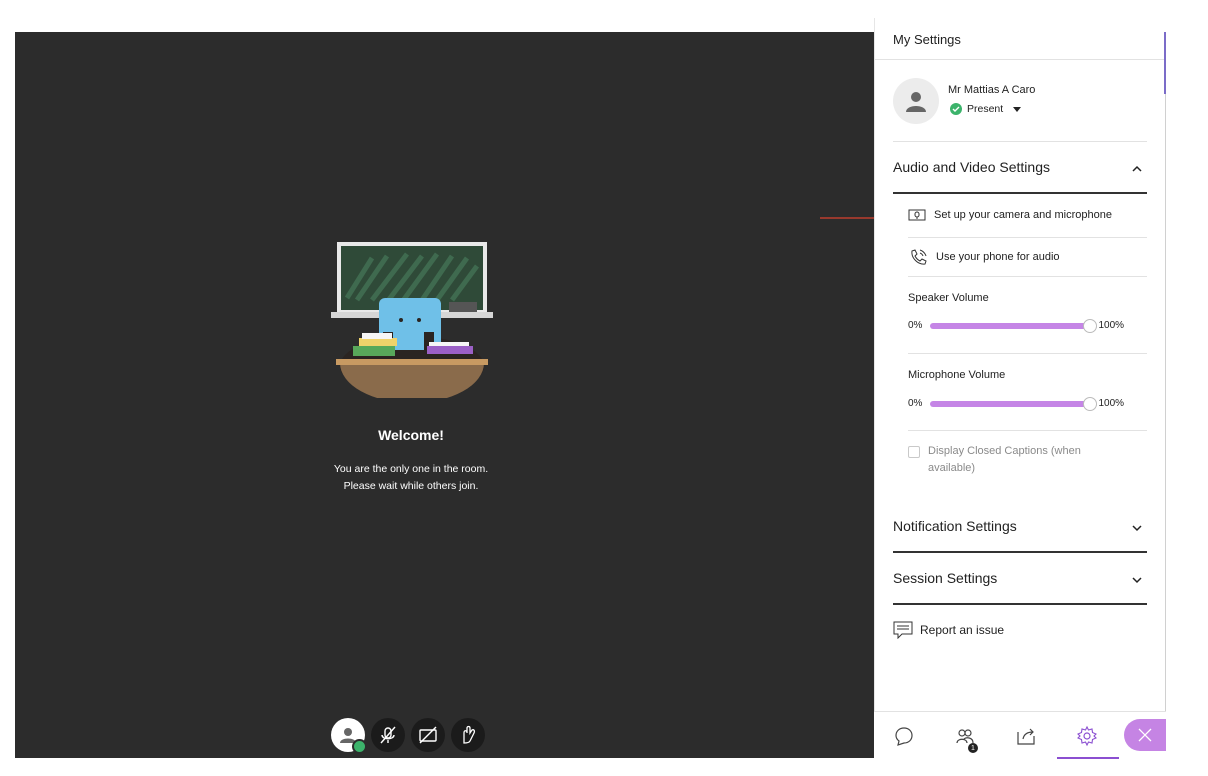  What do you see at coordinates (957, 375) in the screenshot?
I see `microphone-volume-label: Microphone Volume` at bounding box center [957, 375].